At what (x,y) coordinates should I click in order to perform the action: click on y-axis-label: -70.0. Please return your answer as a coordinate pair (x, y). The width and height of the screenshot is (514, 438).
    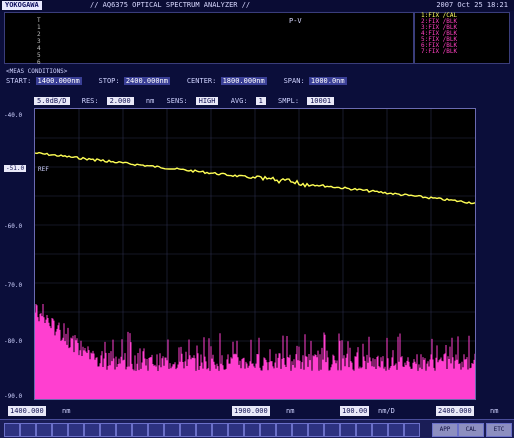
    Looking at the image, I should click on (13, 285).